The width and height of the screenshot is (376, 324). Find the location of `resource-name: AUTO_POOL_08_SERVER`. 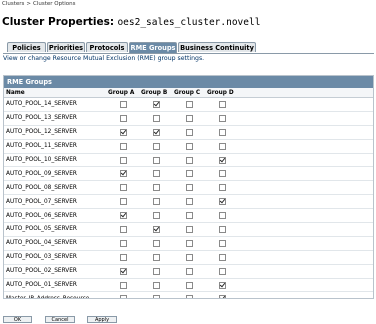

resource-name: AUTO_POOL_08_SERVER is located at coordinates (55, 188).